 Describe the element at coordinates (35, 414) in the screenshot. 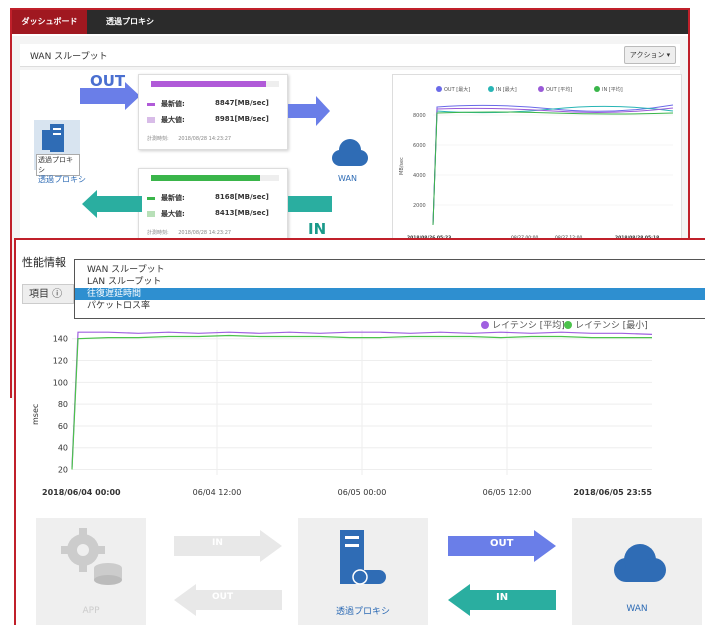

I see `chart-ylabel: msec` at that location.